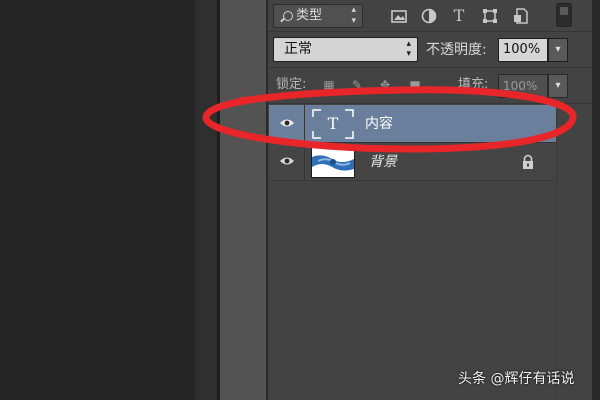  I want to click on type-icon: T, so click(333, 123).